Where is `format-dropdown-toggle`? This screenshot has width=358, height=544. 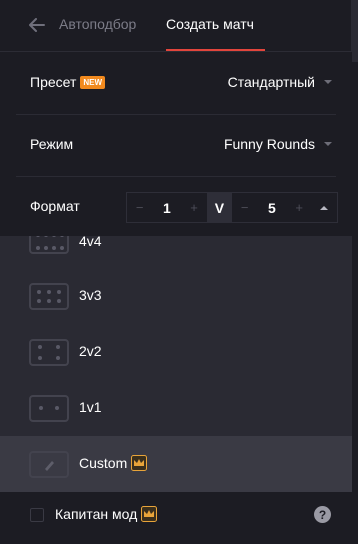
format-dropdown-toggle is located at coordinates (324, 207).